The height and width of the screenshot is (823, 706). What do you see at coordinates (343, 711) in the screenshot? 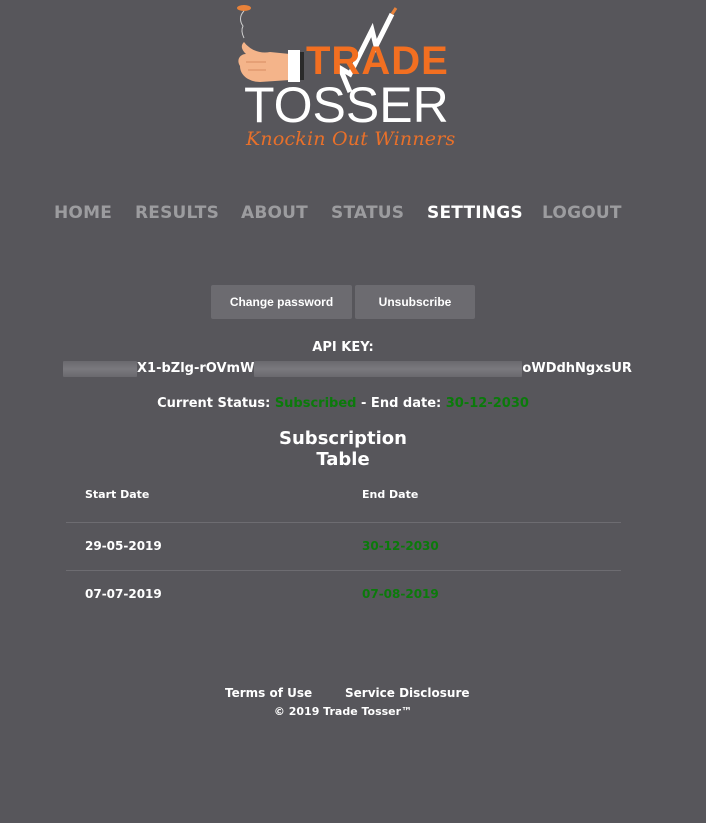
I see `copyright: © 2019 Trade Tosser™` at bounding box center [343, 711].